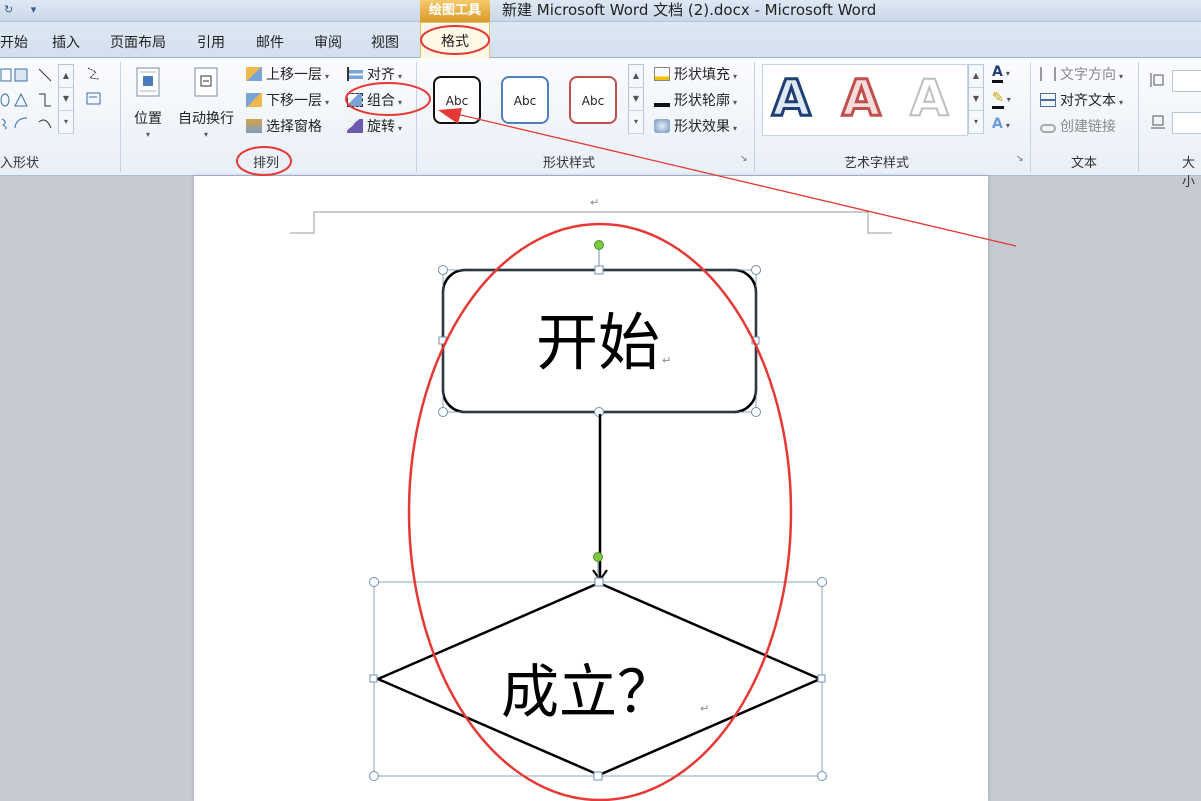  What do you see at coordinates (636, 99) in the screenshot?
I see `shape-styles-scroll: ▲ ▼ ▾` at bounding box center [636, 99].